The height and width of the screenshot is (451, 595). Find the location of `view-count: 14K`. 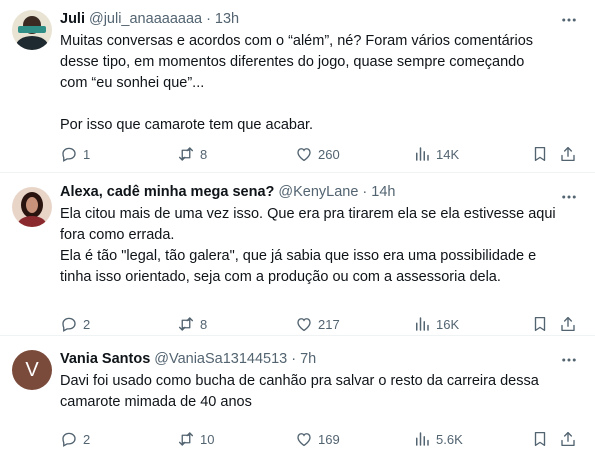

view-count: 14K is located at coordinates (448, 154).